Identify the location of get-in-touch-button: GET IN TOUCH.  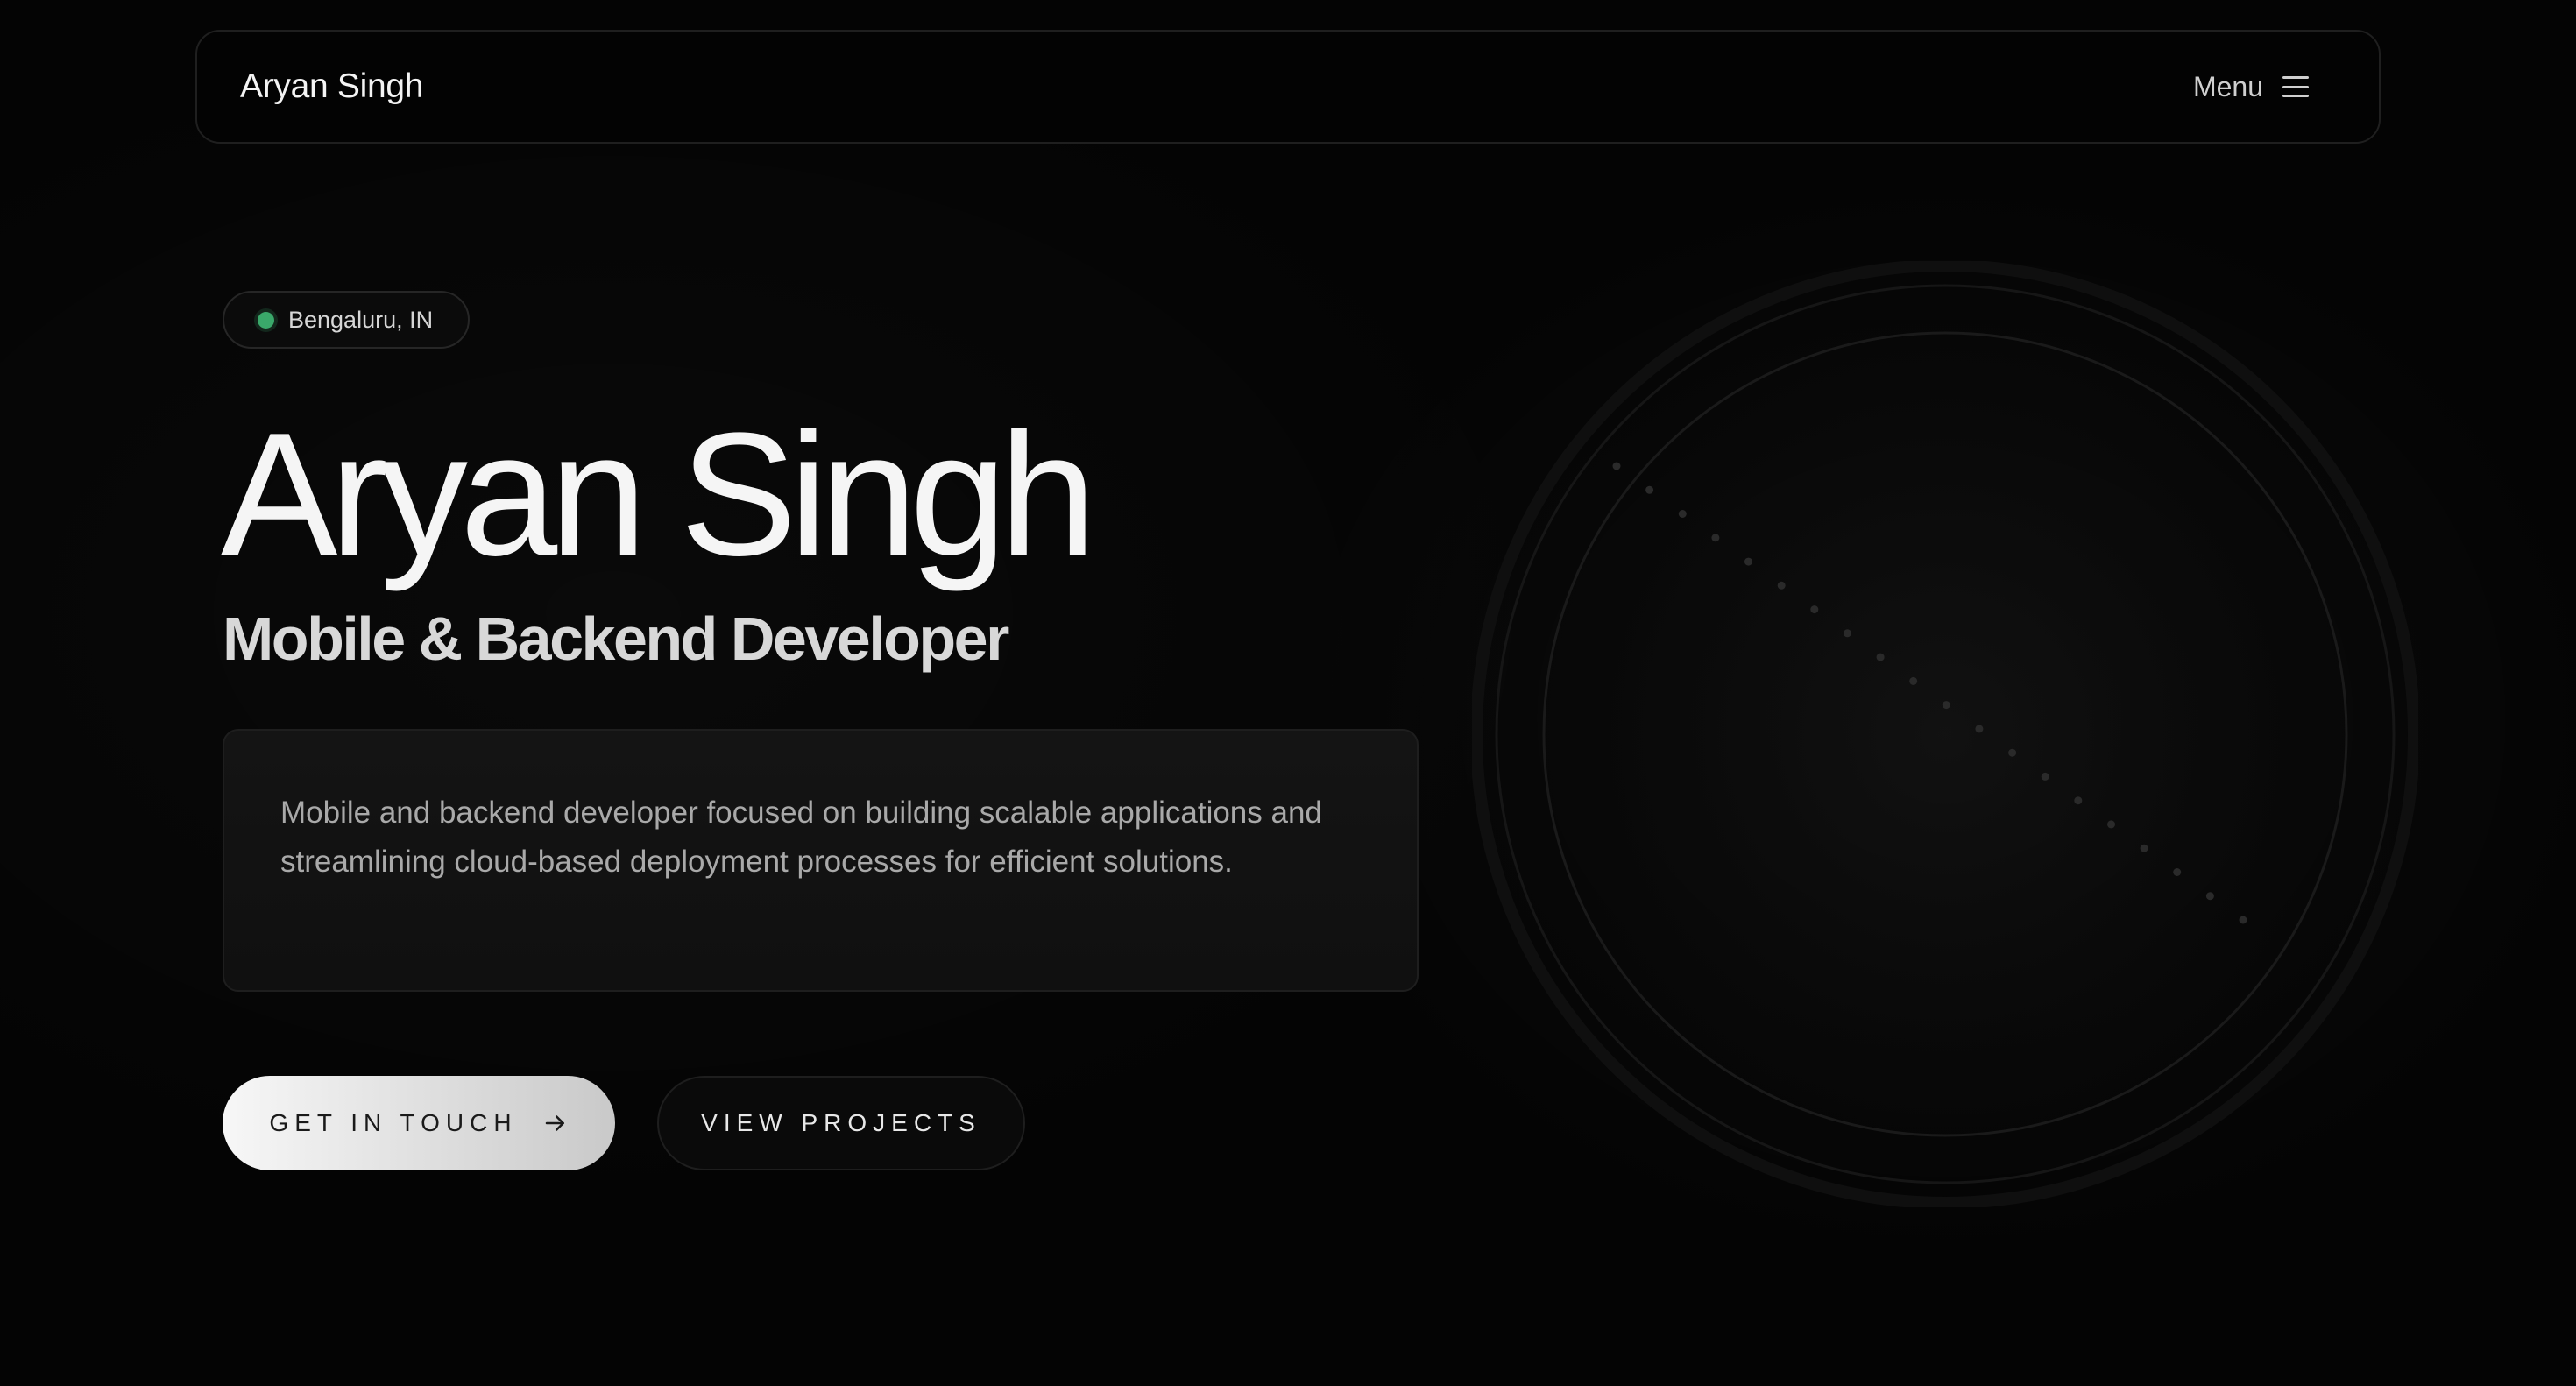
(419, 1123).